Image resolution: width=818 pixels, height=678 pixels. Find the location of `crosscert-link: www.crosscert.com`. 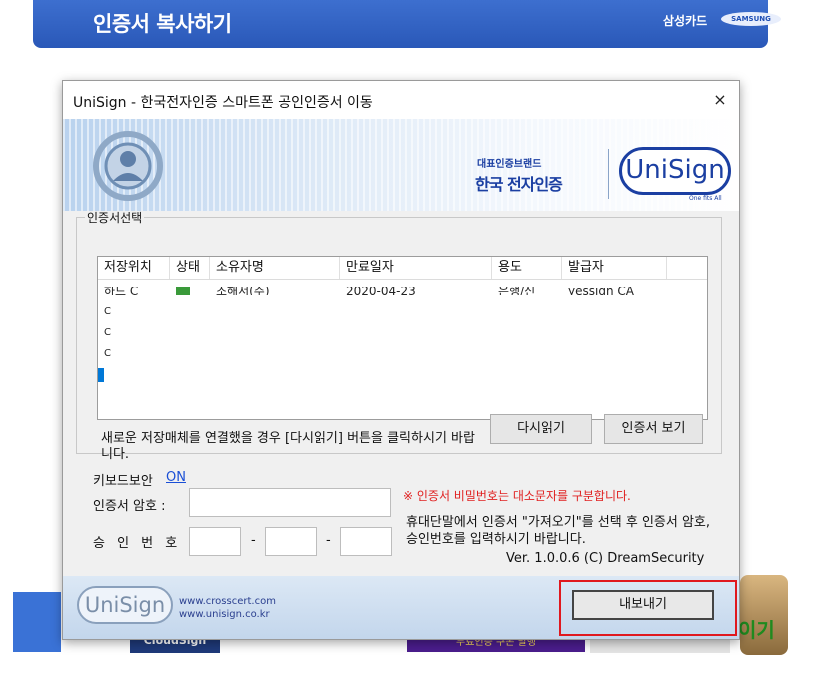

crosscert-link: www.crosscert.com is located at coordinates (227, 601).